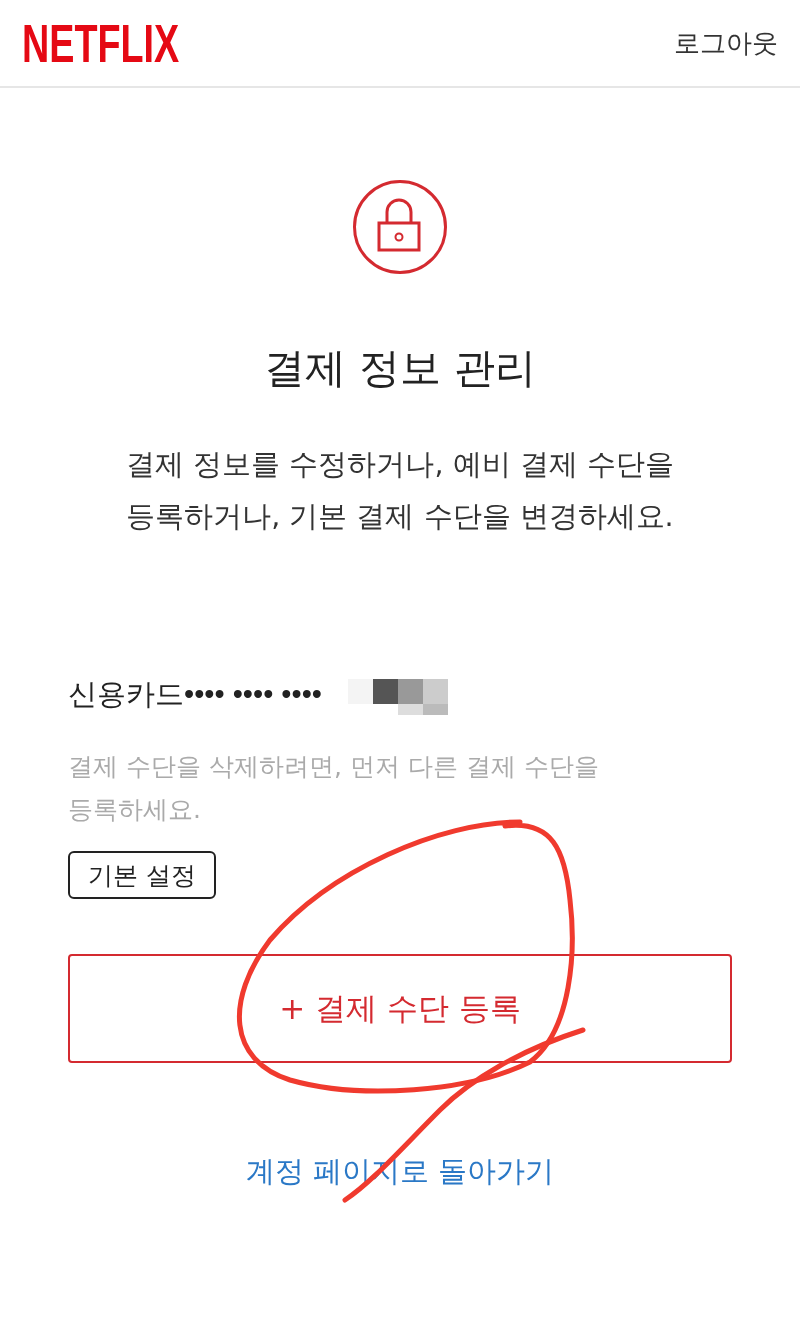  What do you see at coordinates (101, 43) in the screenshot?
I see `logo: NETFLIX` at bounding box center [101, 43].